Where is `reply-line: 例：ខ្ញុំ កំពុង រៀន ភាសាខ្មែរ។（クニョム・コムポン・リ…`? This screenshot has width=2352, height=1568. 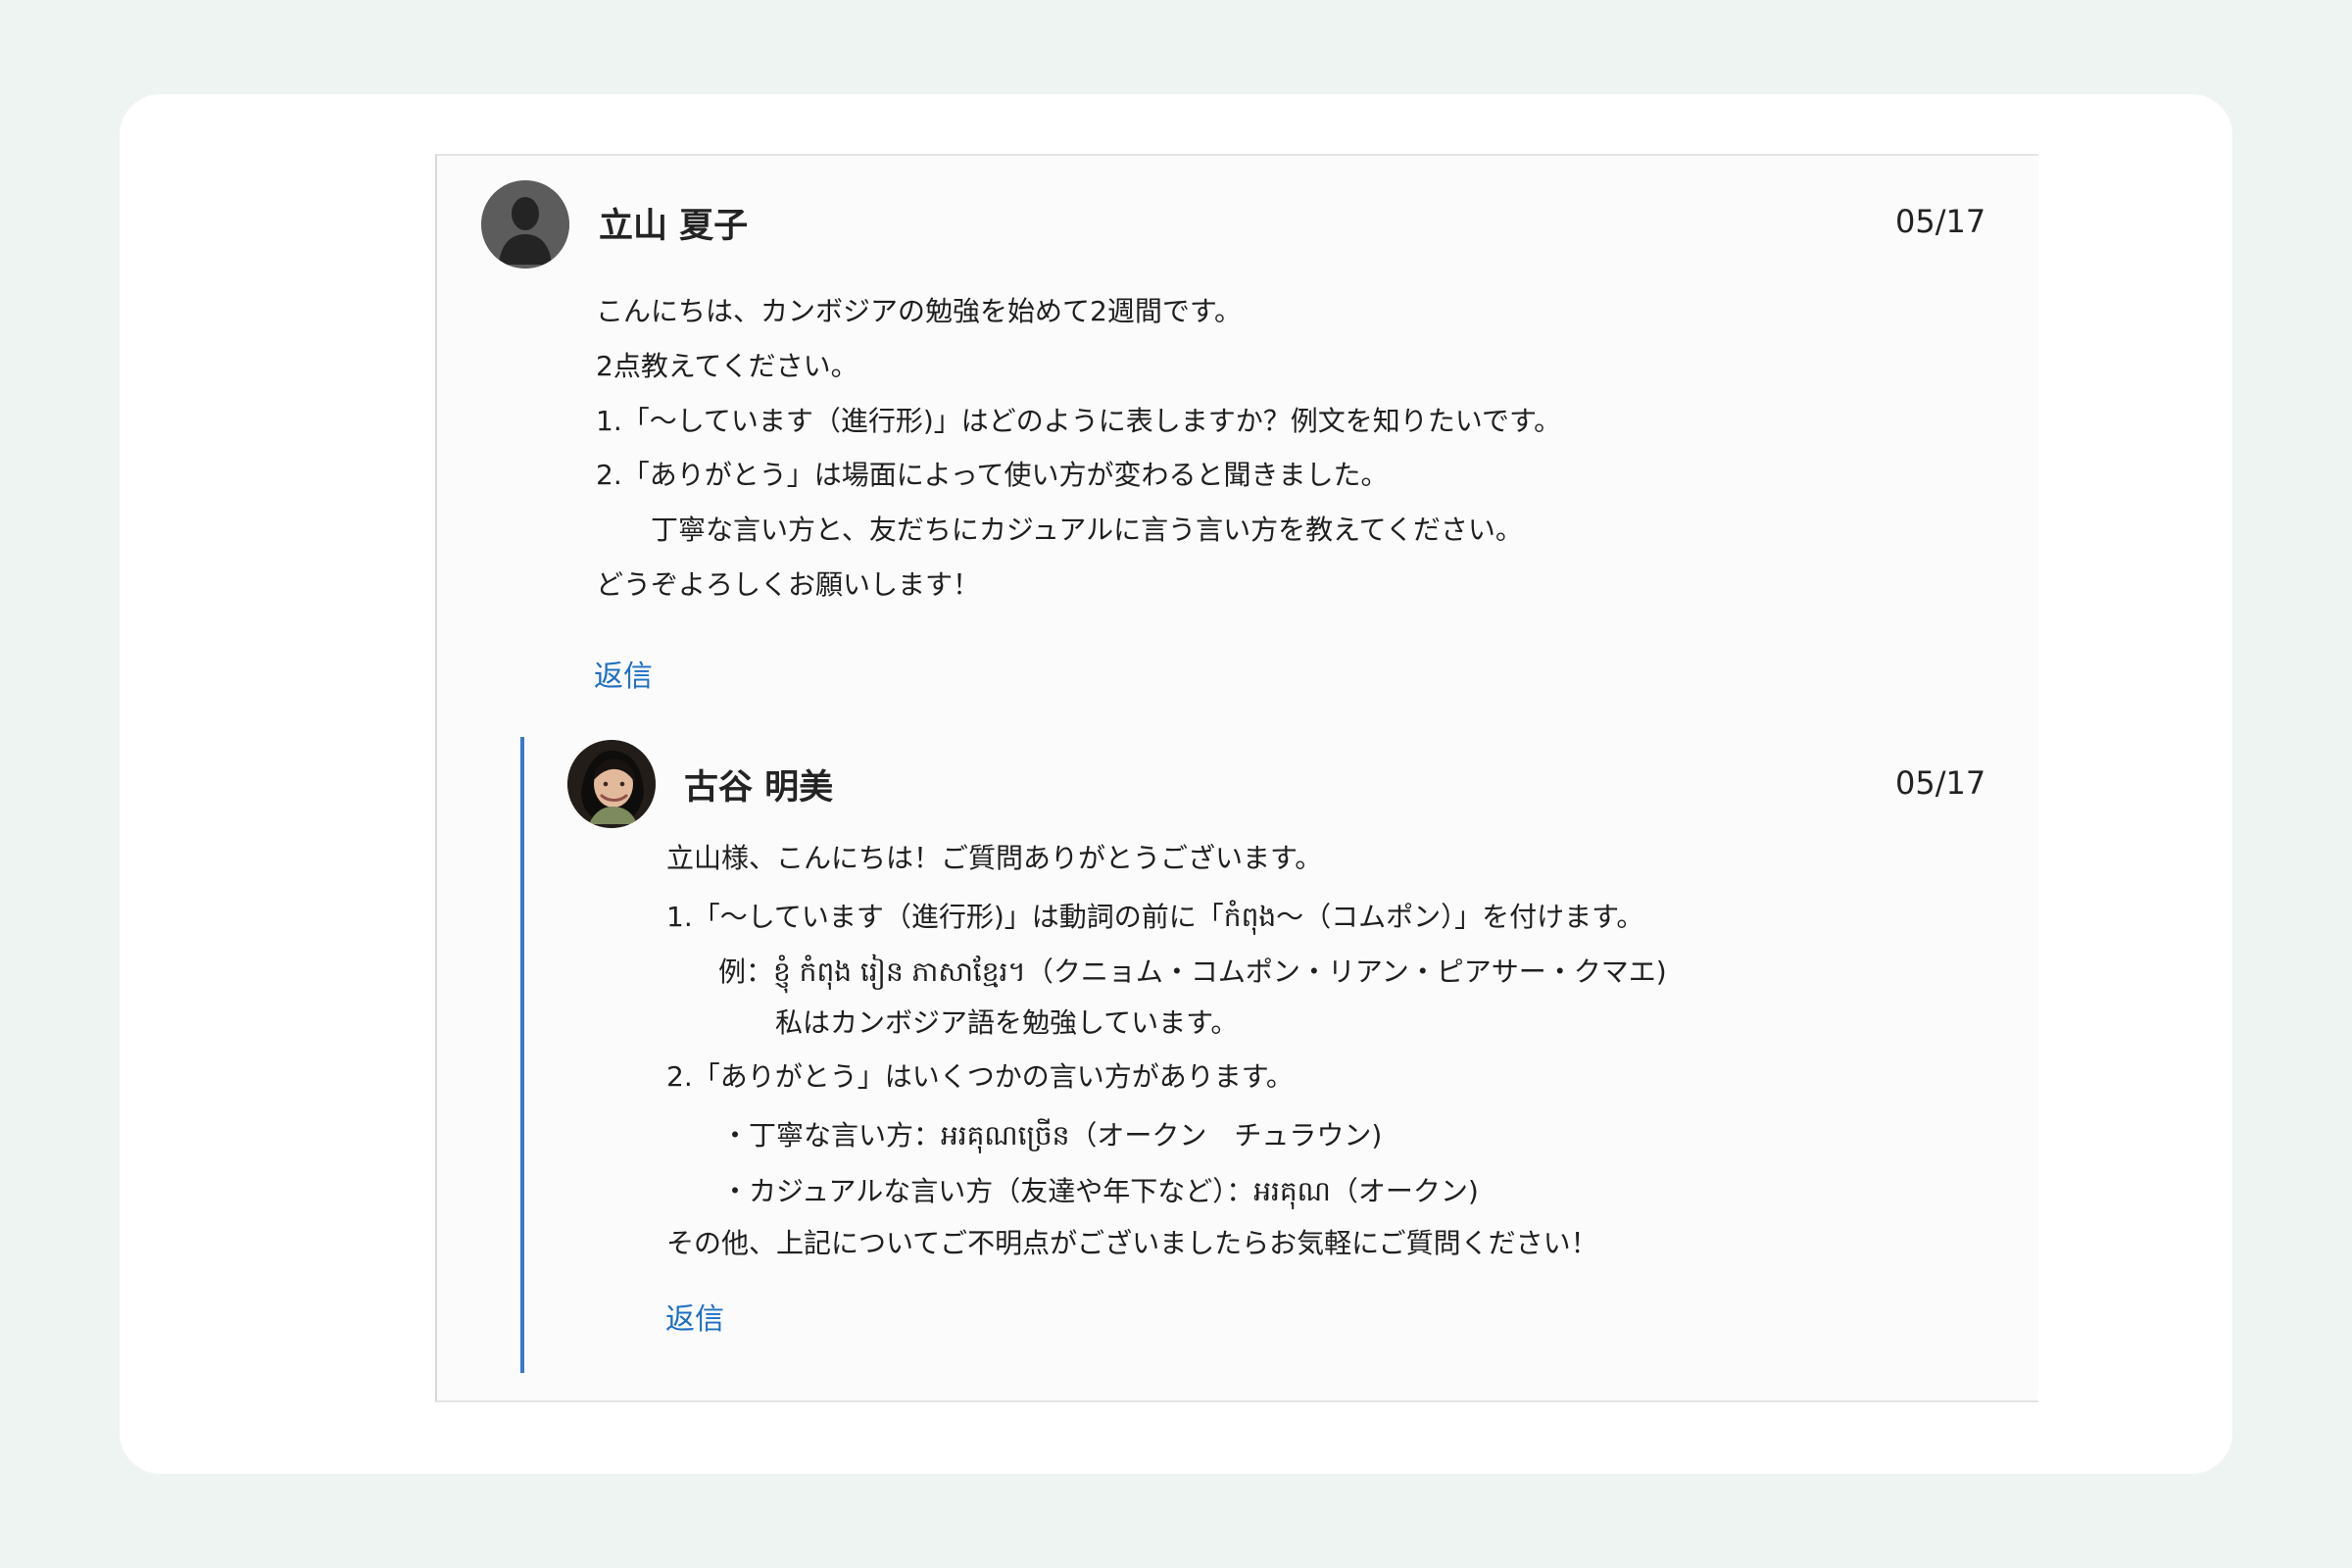 reply-line: 例：ខ្ញុំ កំពុង រៀន ភាសាខ្មែរ។（クニョム・コムポン・リ… is located at coordinates (1192, 972).